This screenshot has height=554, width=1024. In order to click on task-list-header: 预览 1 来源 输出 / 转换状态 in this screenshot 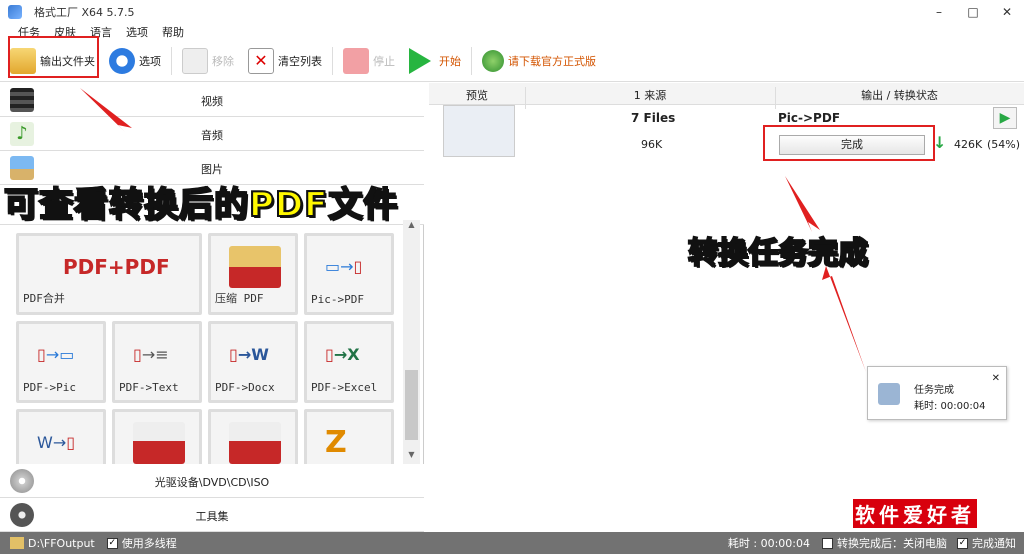, I will do `click(726, 96)`.